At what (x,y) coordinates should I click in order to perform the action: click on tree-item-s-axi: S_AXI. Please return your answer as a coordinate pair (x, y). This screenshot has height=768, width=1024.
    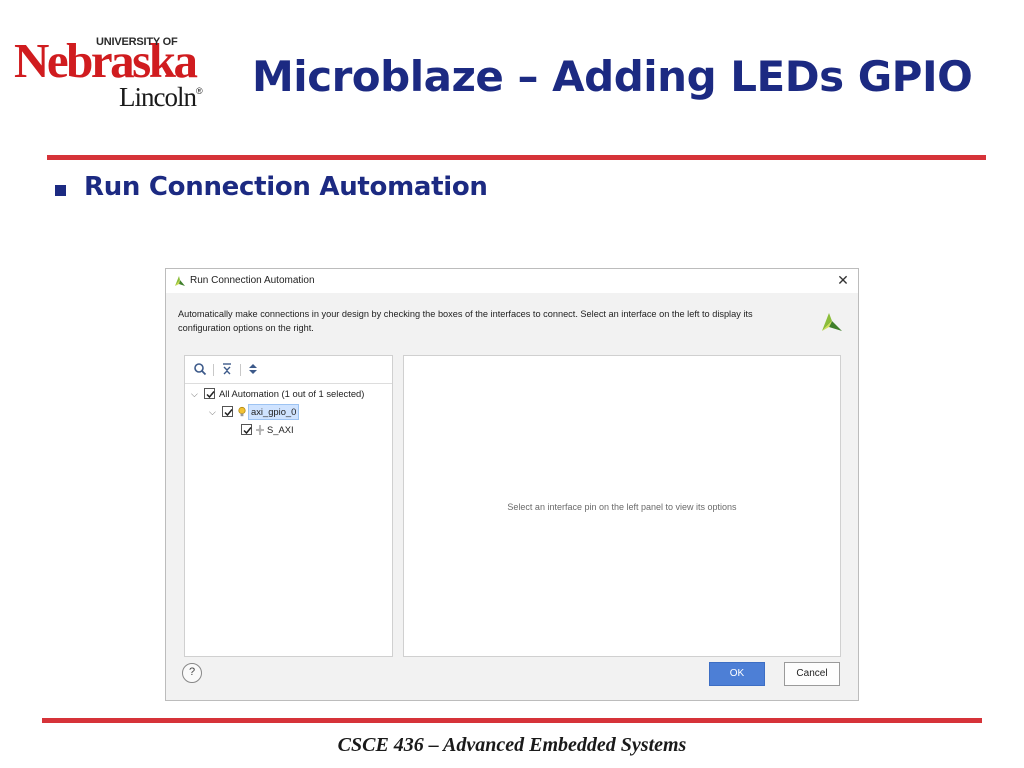
    Looking at the image, I should click on (288, 431).